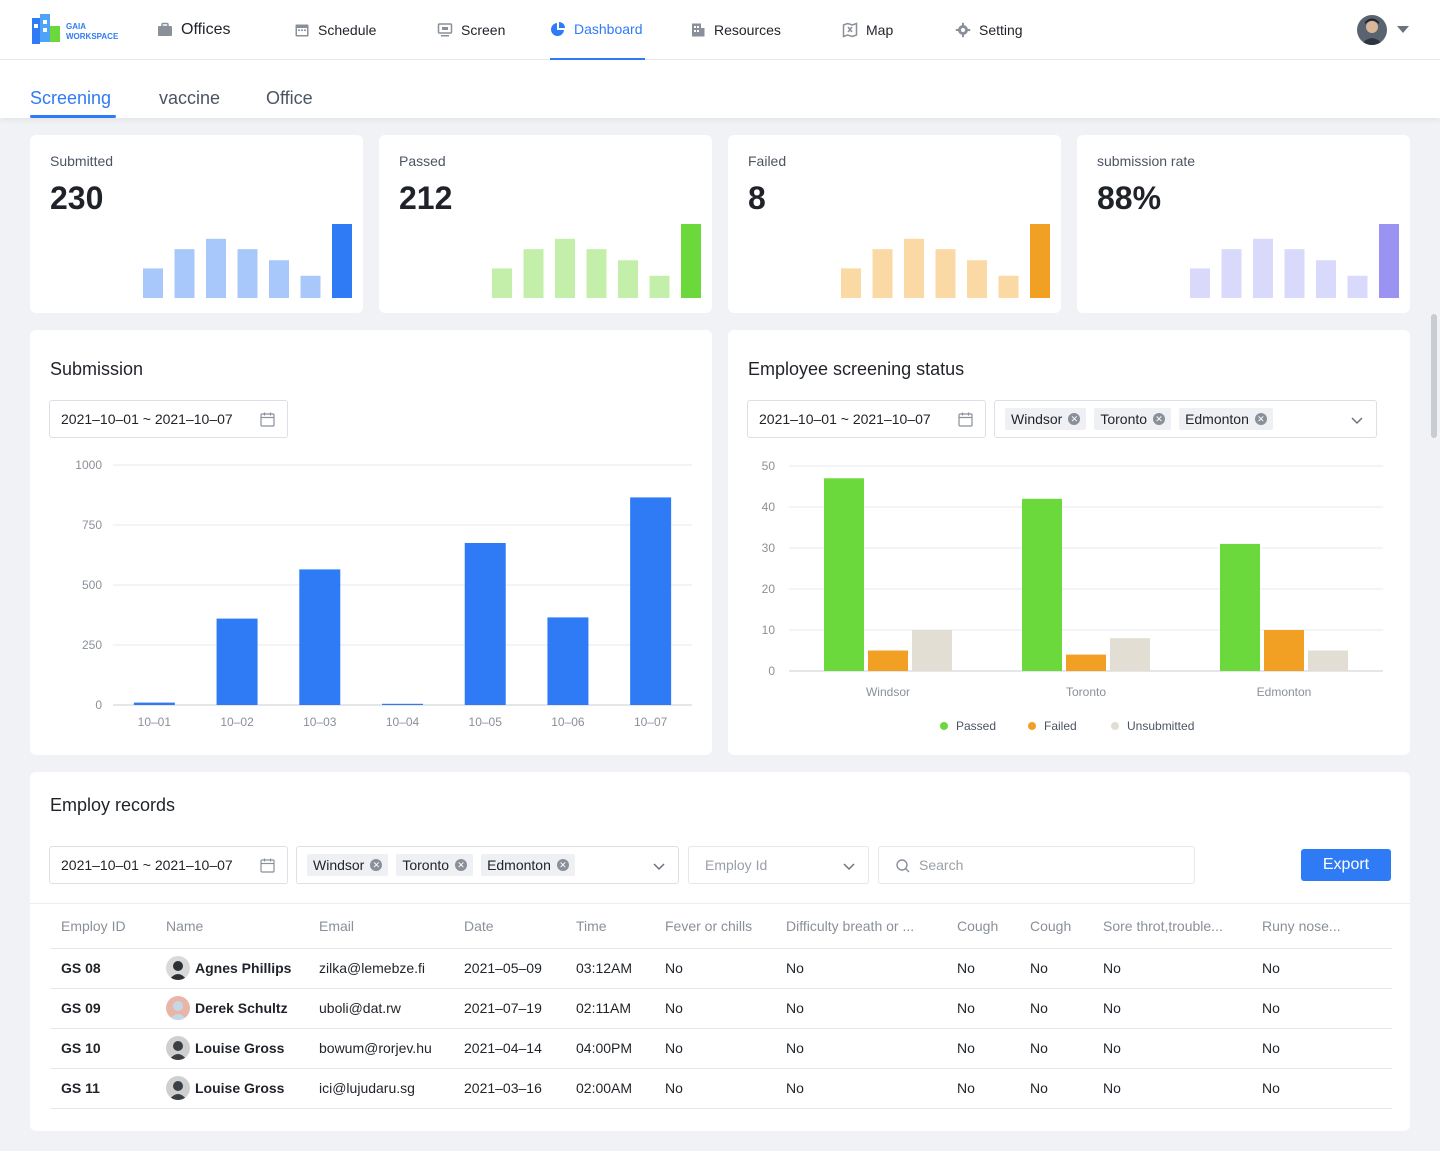 This screenshot has height=1151, width=1440. What do you see at coordinates (778, 865) in the screenshot?
I see `employ-id-select: Employ Id` at bounding box center [778, 865].